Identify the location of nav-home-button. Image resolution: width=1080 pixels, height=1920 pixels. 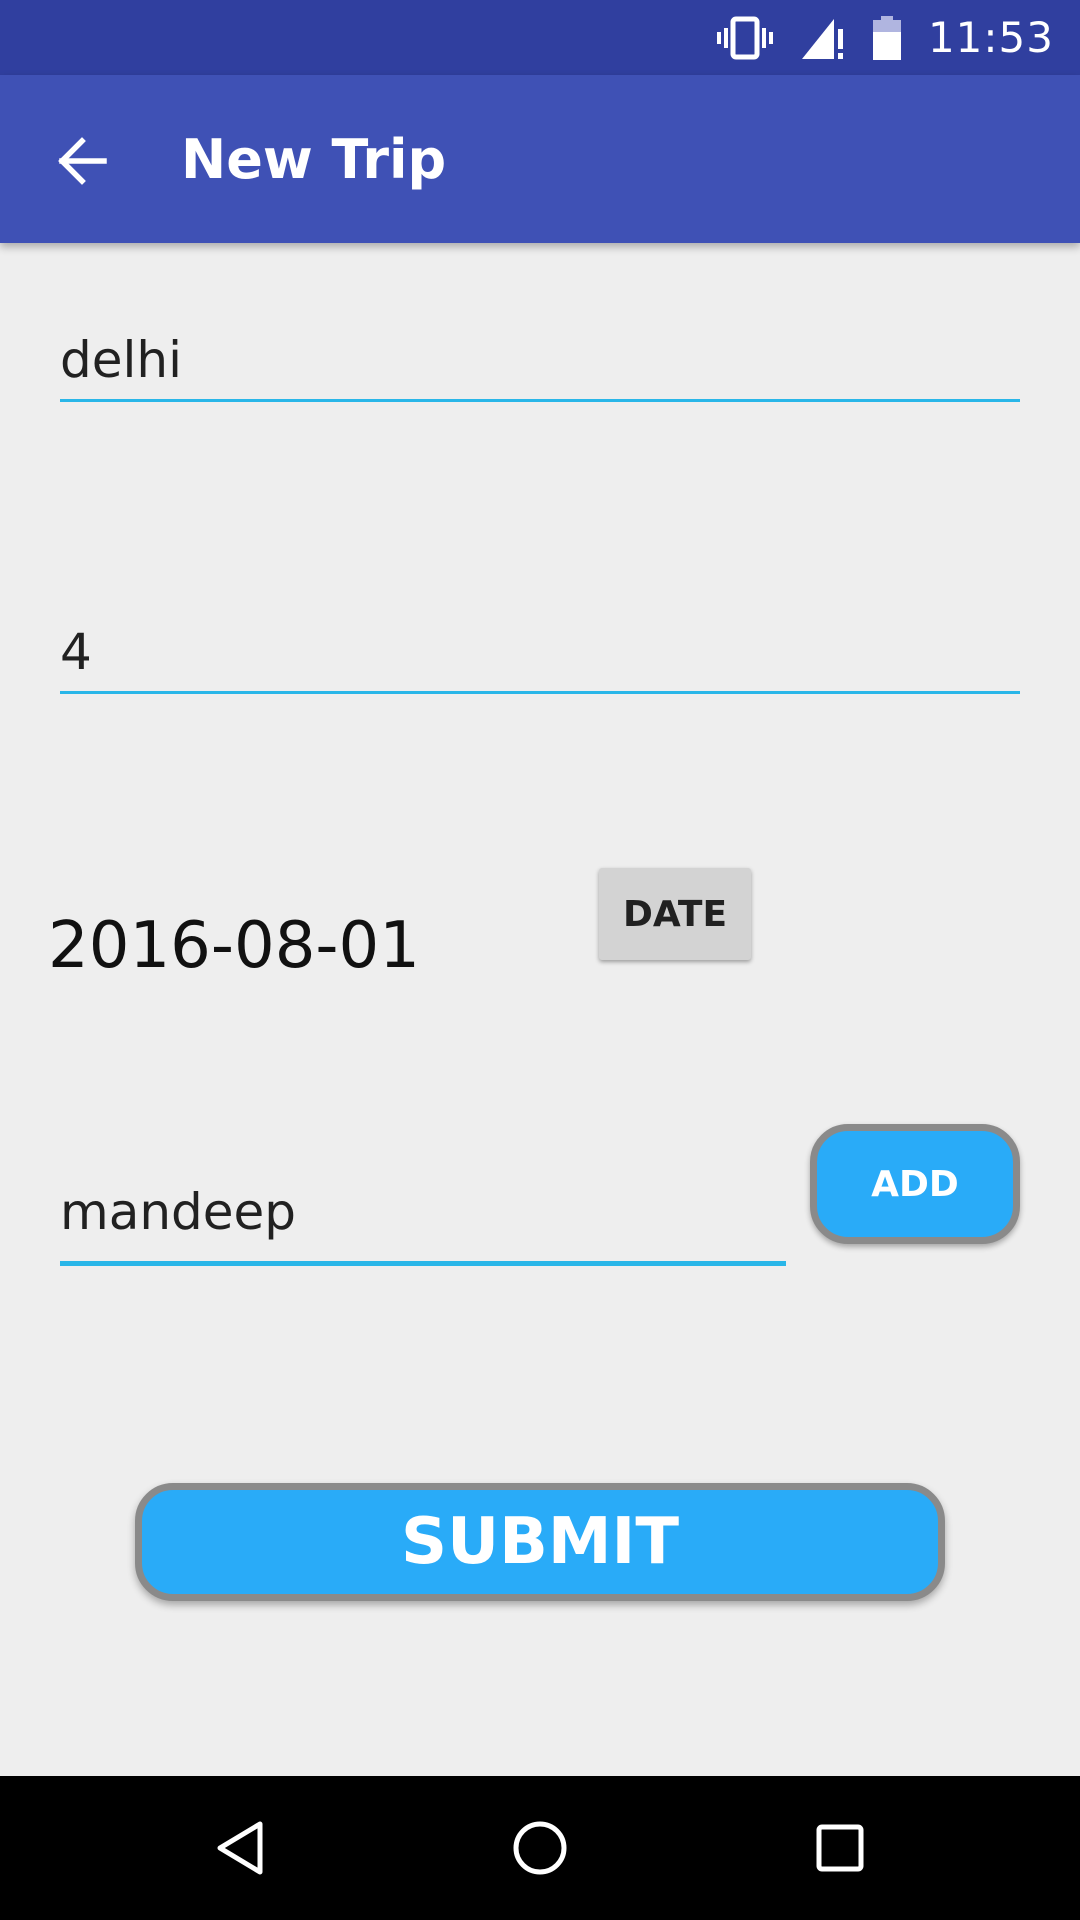
(540, 1848).